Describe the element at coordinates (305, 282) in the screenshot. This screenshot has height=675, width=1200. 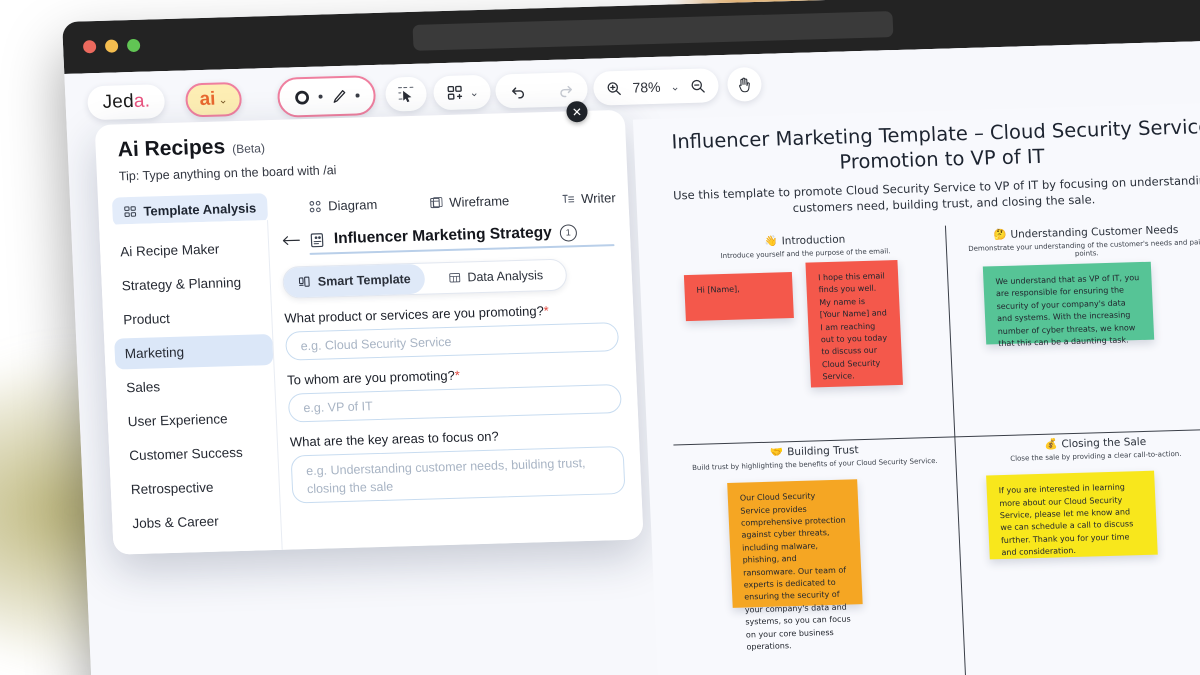
I see `smart-template-icon` at that location.